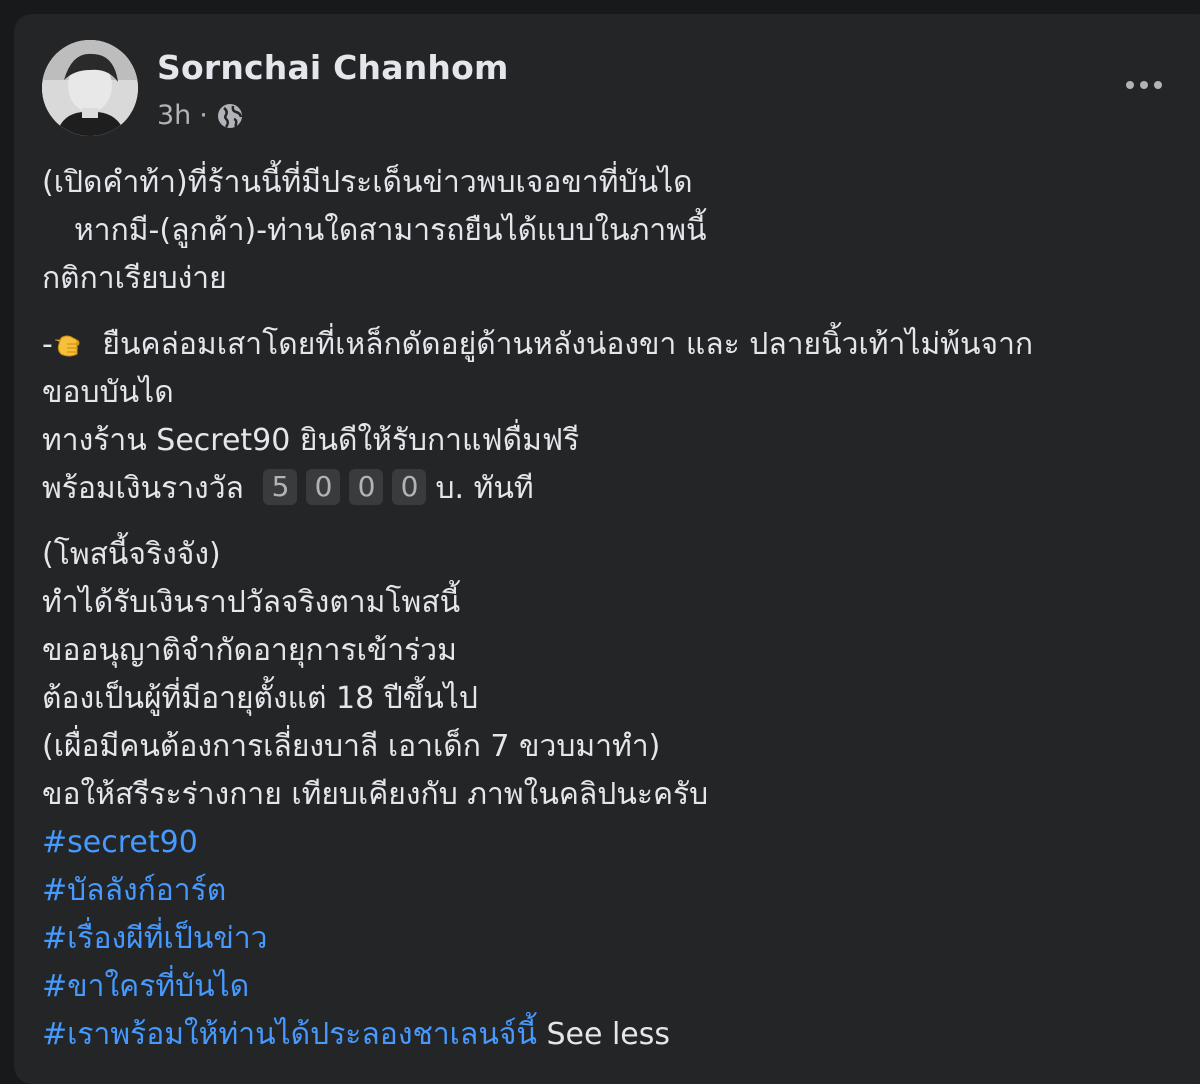 This screenshot has width=1200, height=1084. I want to click on intro-line: กติกาเรียบง่าย, so click(134, 278).